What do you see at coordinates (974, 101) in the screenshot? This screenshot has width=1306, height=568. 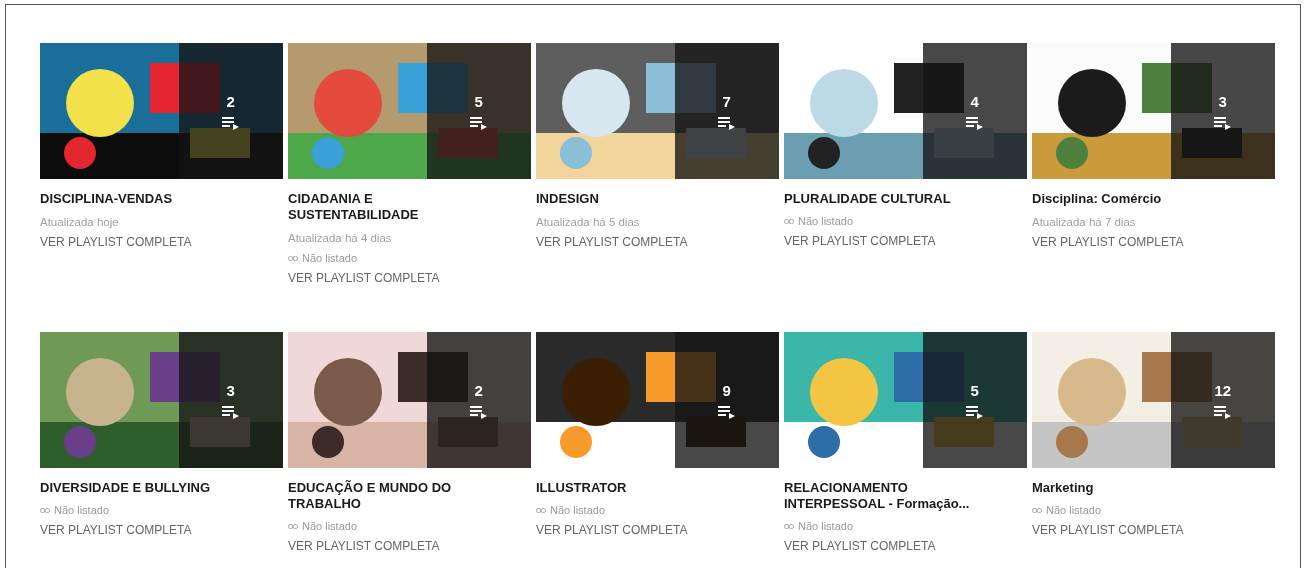 I see `video-count: 4` at bounding box center [974, 101].